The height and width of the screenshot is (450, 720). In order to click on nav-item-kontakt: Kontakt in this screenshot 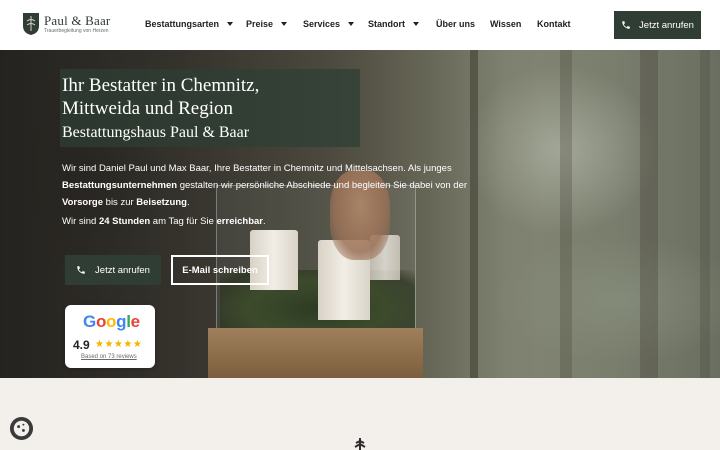, I will do `click(554, 24)`.